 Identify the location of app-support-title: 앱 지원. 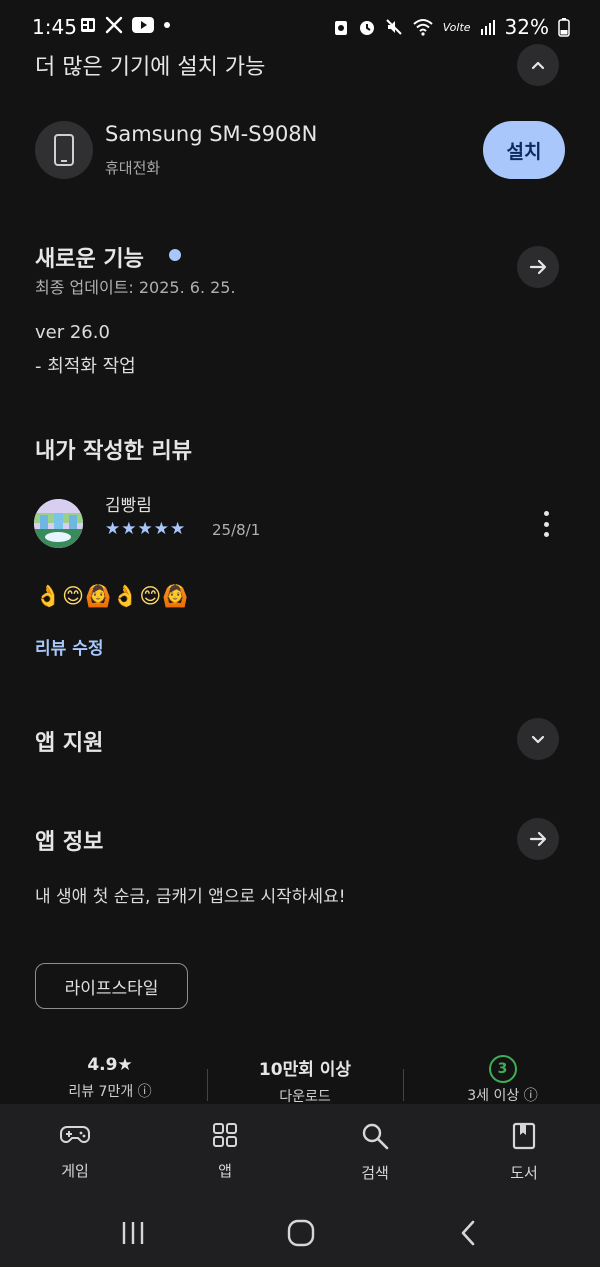
(69, 743).